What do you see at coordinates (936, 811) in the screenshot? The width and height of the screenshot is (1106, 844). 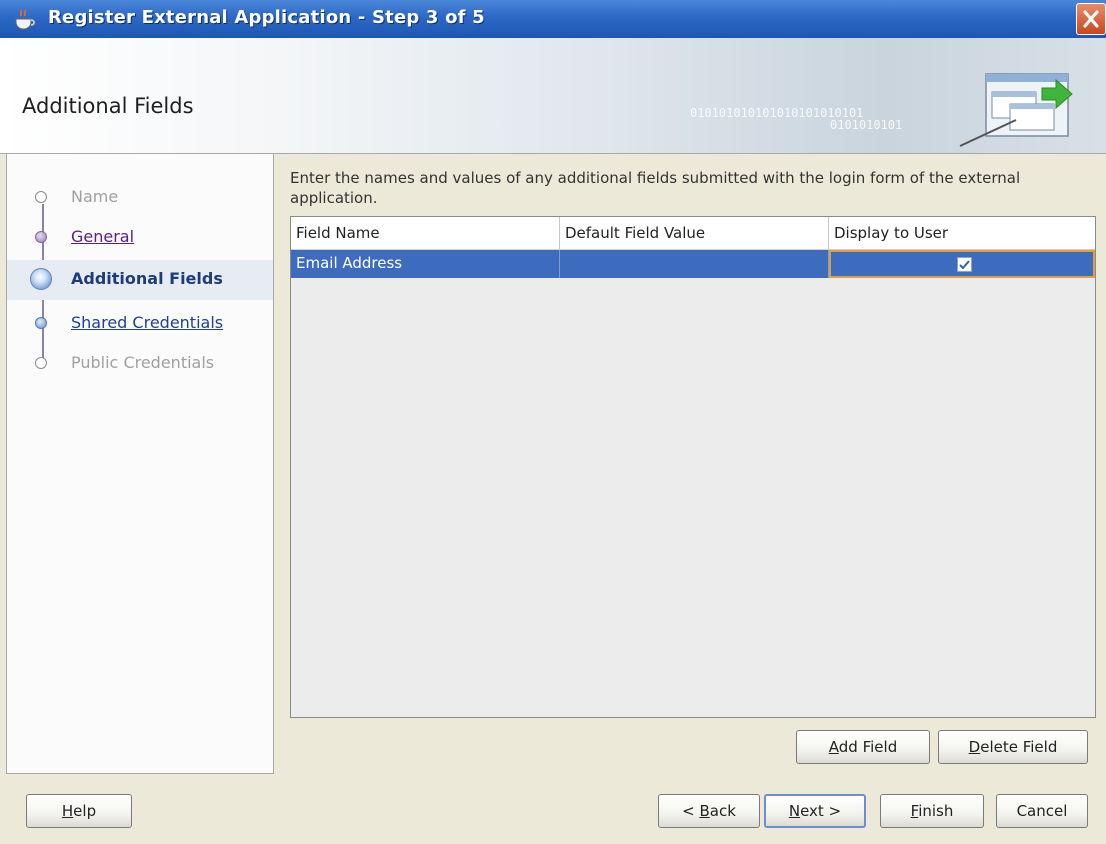 I see `button-label: inish` at bounding box center [936, 811].